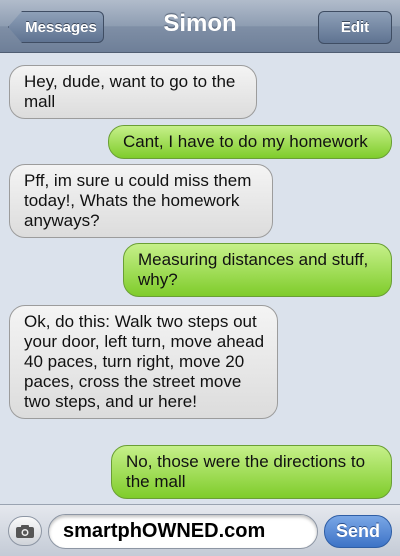 This screenshot has width=400, height=556. I want to click on camera-icon, so click(25, 531).